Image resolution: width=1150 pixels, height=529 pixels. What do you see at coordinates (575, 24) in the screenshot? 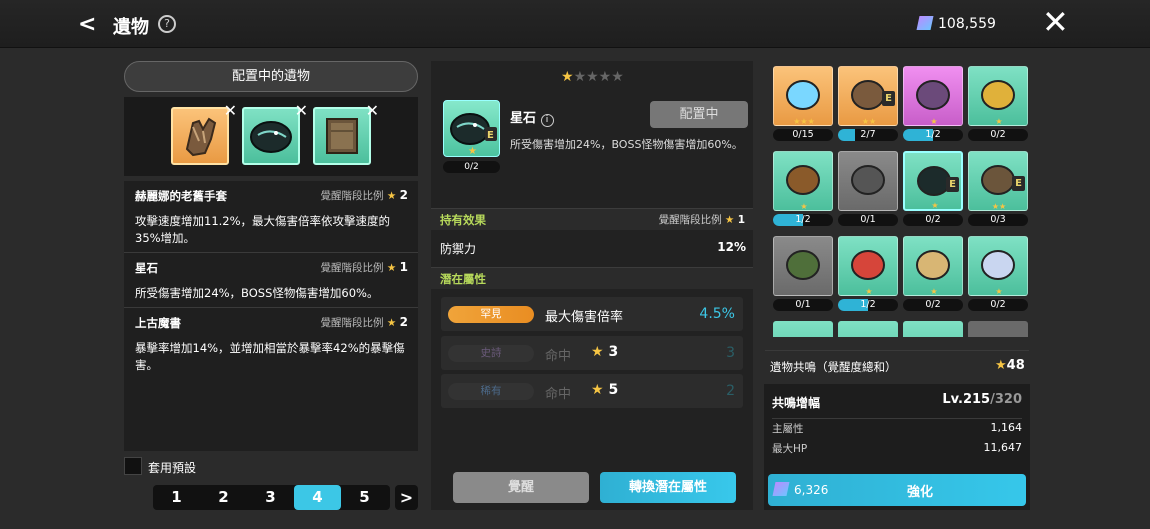
I see `top-bar: < 遺物 ? 108,559 ✕` at bounding box center [575, 24].